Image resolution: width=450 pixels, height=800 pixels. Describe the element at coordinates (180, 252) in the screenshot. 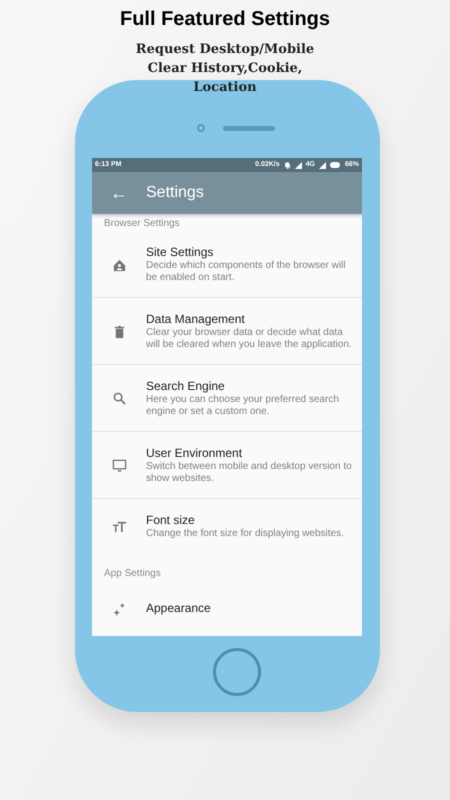

I see `item-title: Site Settings` at that location.